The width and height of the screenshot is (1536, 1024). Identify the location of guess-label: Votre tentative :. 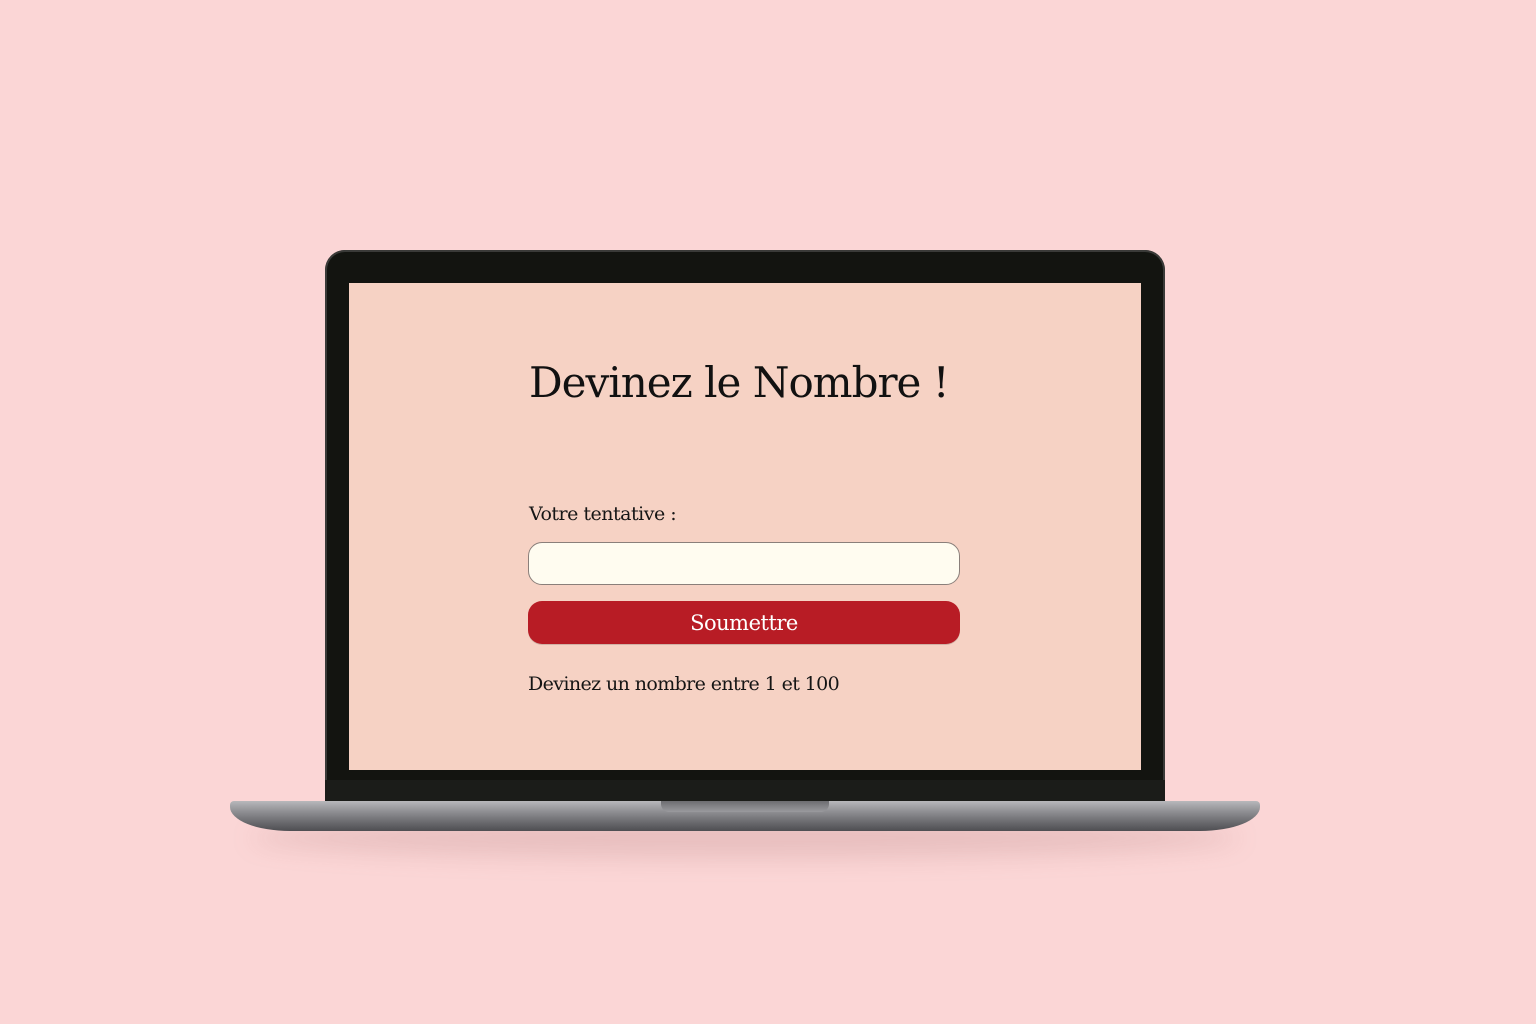
(603, 514).